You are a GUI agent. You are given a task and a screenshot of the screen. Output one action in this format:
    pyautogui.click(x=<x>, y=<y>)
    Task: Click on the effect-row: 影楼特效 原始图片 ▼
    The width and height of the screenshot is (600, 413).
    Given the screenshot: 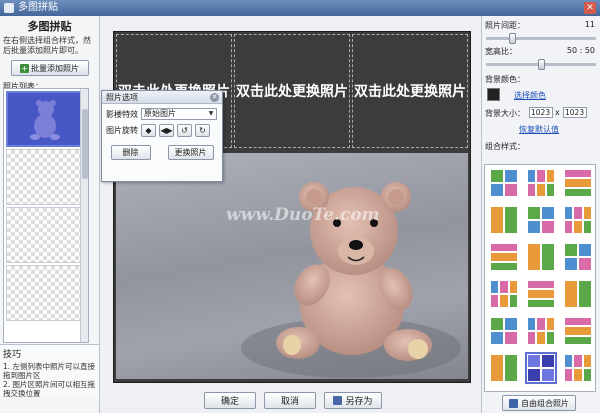 What is the action you would take?
    pyautogui.click(x=162, y=112)
    